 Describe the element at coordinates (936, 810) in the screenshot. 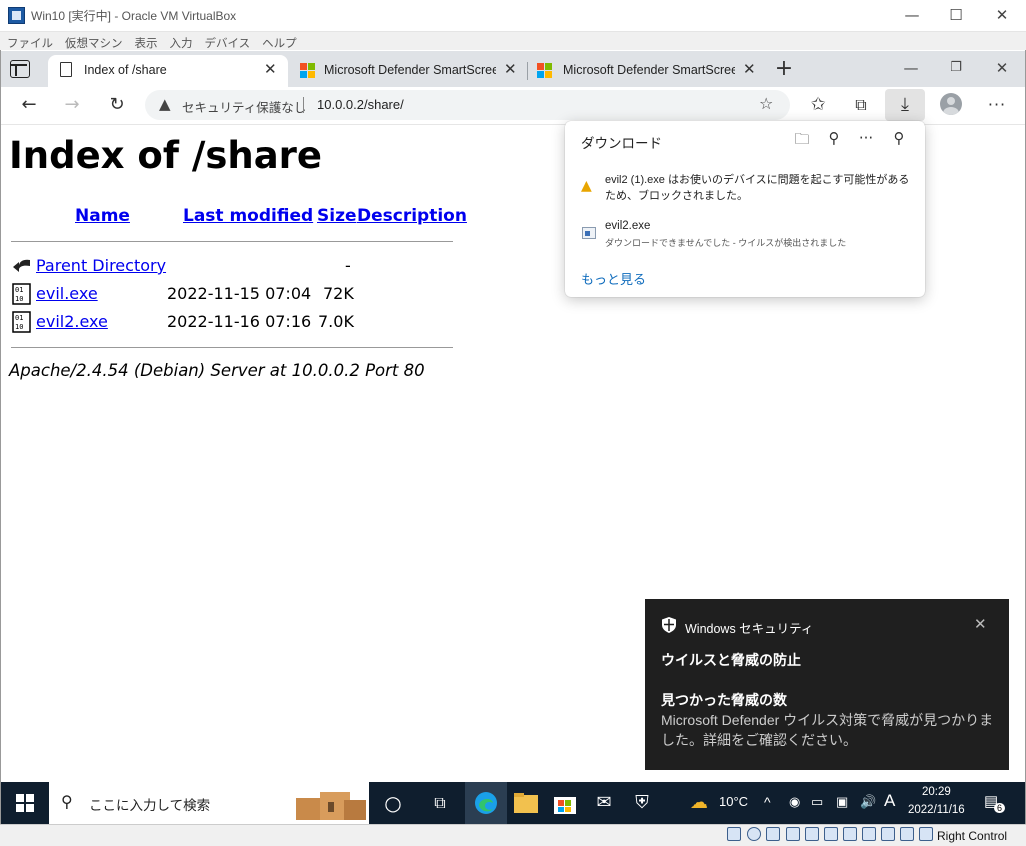

I see `clock-date: 2022/11/16` at that location.